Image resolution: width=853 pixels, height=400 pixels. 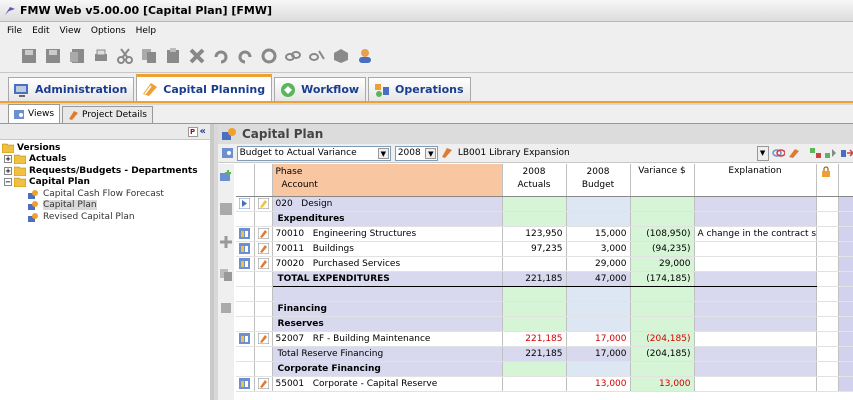 What do you see at coordinates (755, 180) in the screenshot?
I see `header-explanation: Explanation` at bounding box center [755, 180].